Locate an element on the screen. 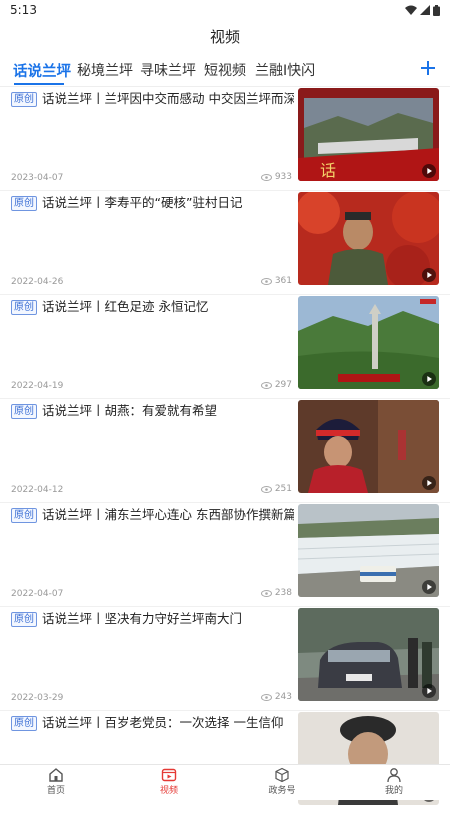 The height and width of the screenshot is (815, 450). item-date: 2022-04-12 is located at coordinates (37, 490).